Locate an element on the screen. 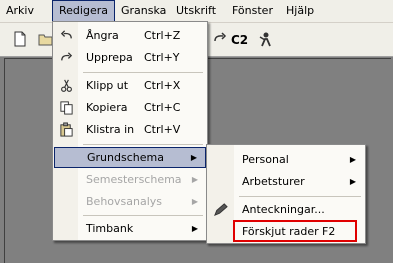 The image size is (393, 263). redo-arrow-icon is located at coordinates (220, 39).